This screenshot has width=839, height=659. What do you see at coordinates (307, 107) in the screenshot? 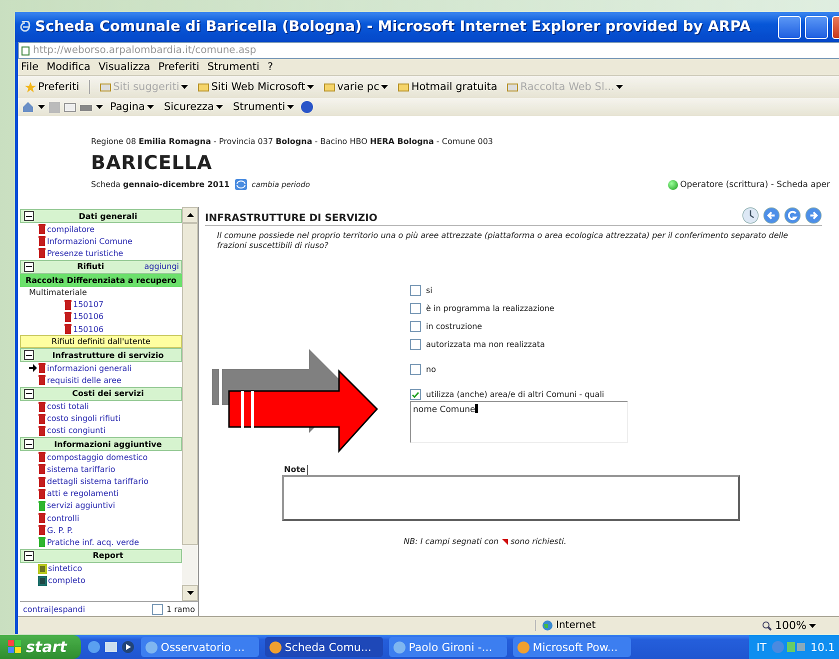
I see `help-icon` at bounding box center [307, 107].